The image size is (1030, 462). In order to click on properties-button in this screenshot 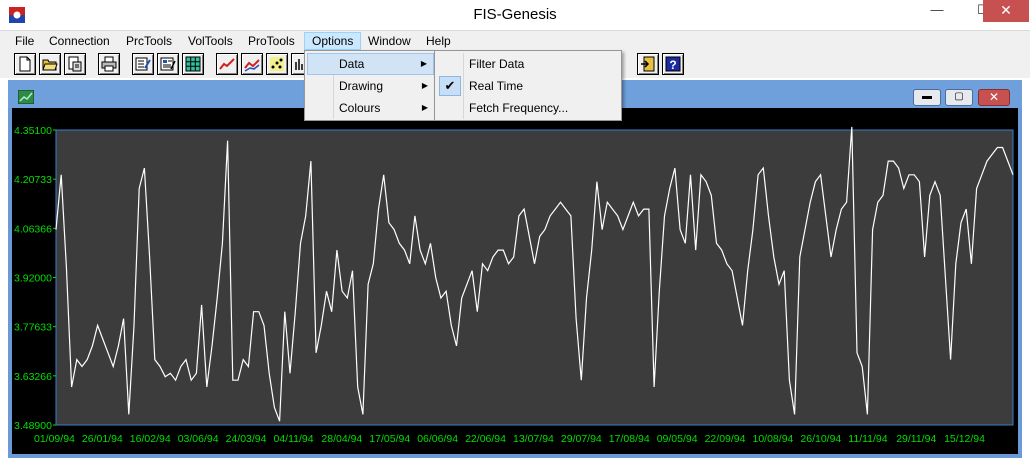, I will do `click(75, 64)`.